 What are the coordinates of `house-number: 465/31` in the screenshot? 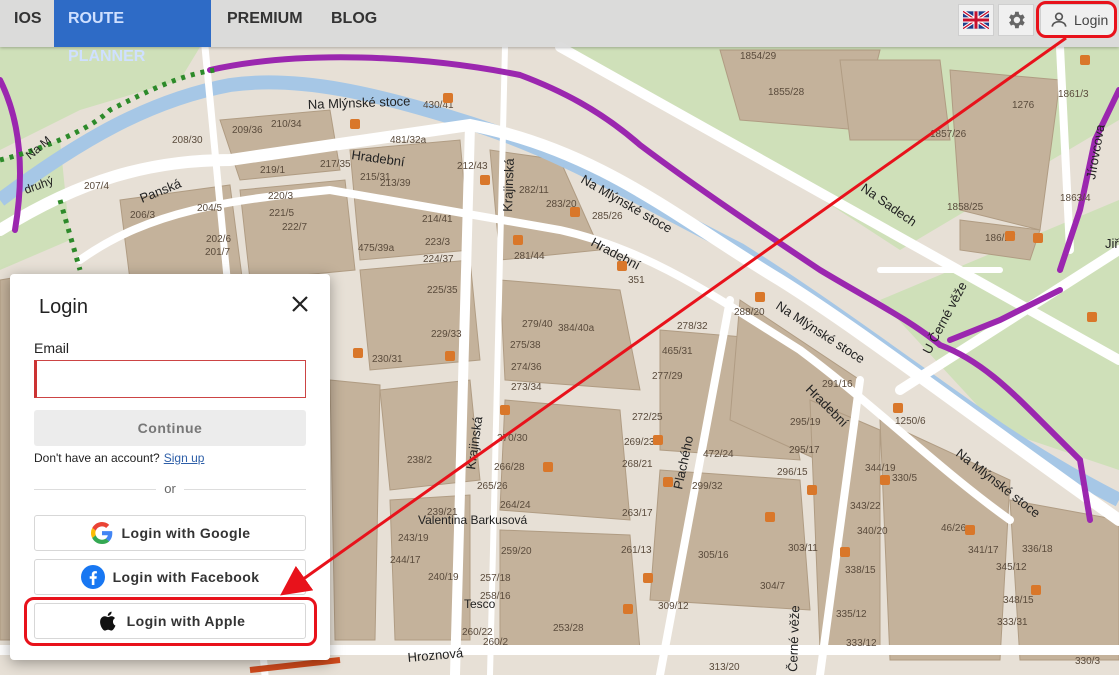 It's located at (677, 351).